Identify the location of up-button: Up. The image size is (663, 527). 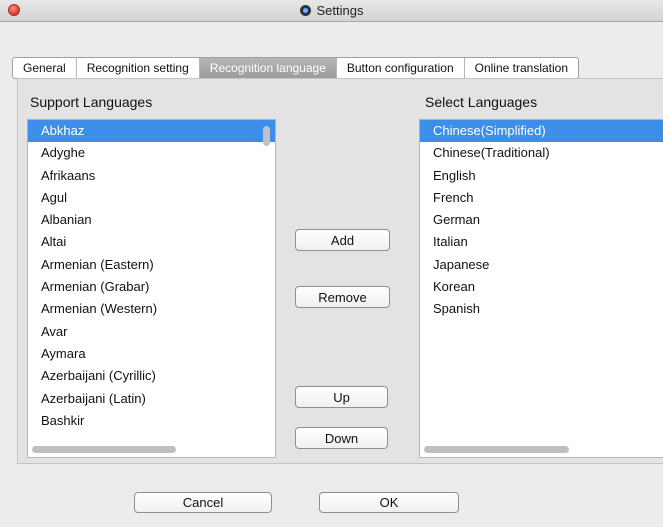
(341, 397).